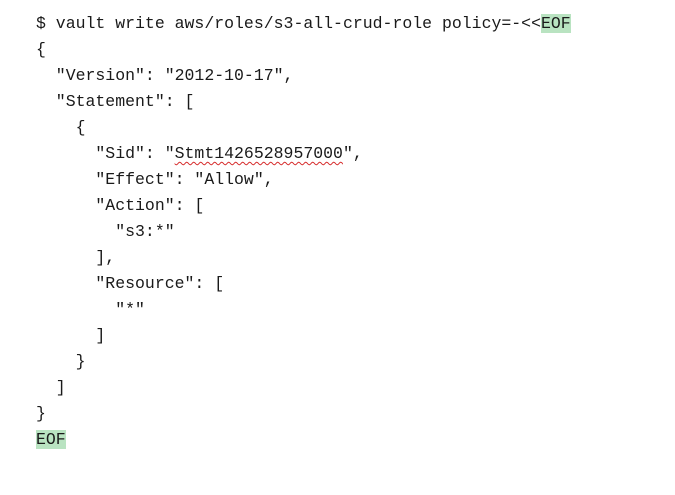  What do you see at coordinates (76, 257) in the screenshot?
I see `code-line-action-close: ],` at bounding box center [76, 257].